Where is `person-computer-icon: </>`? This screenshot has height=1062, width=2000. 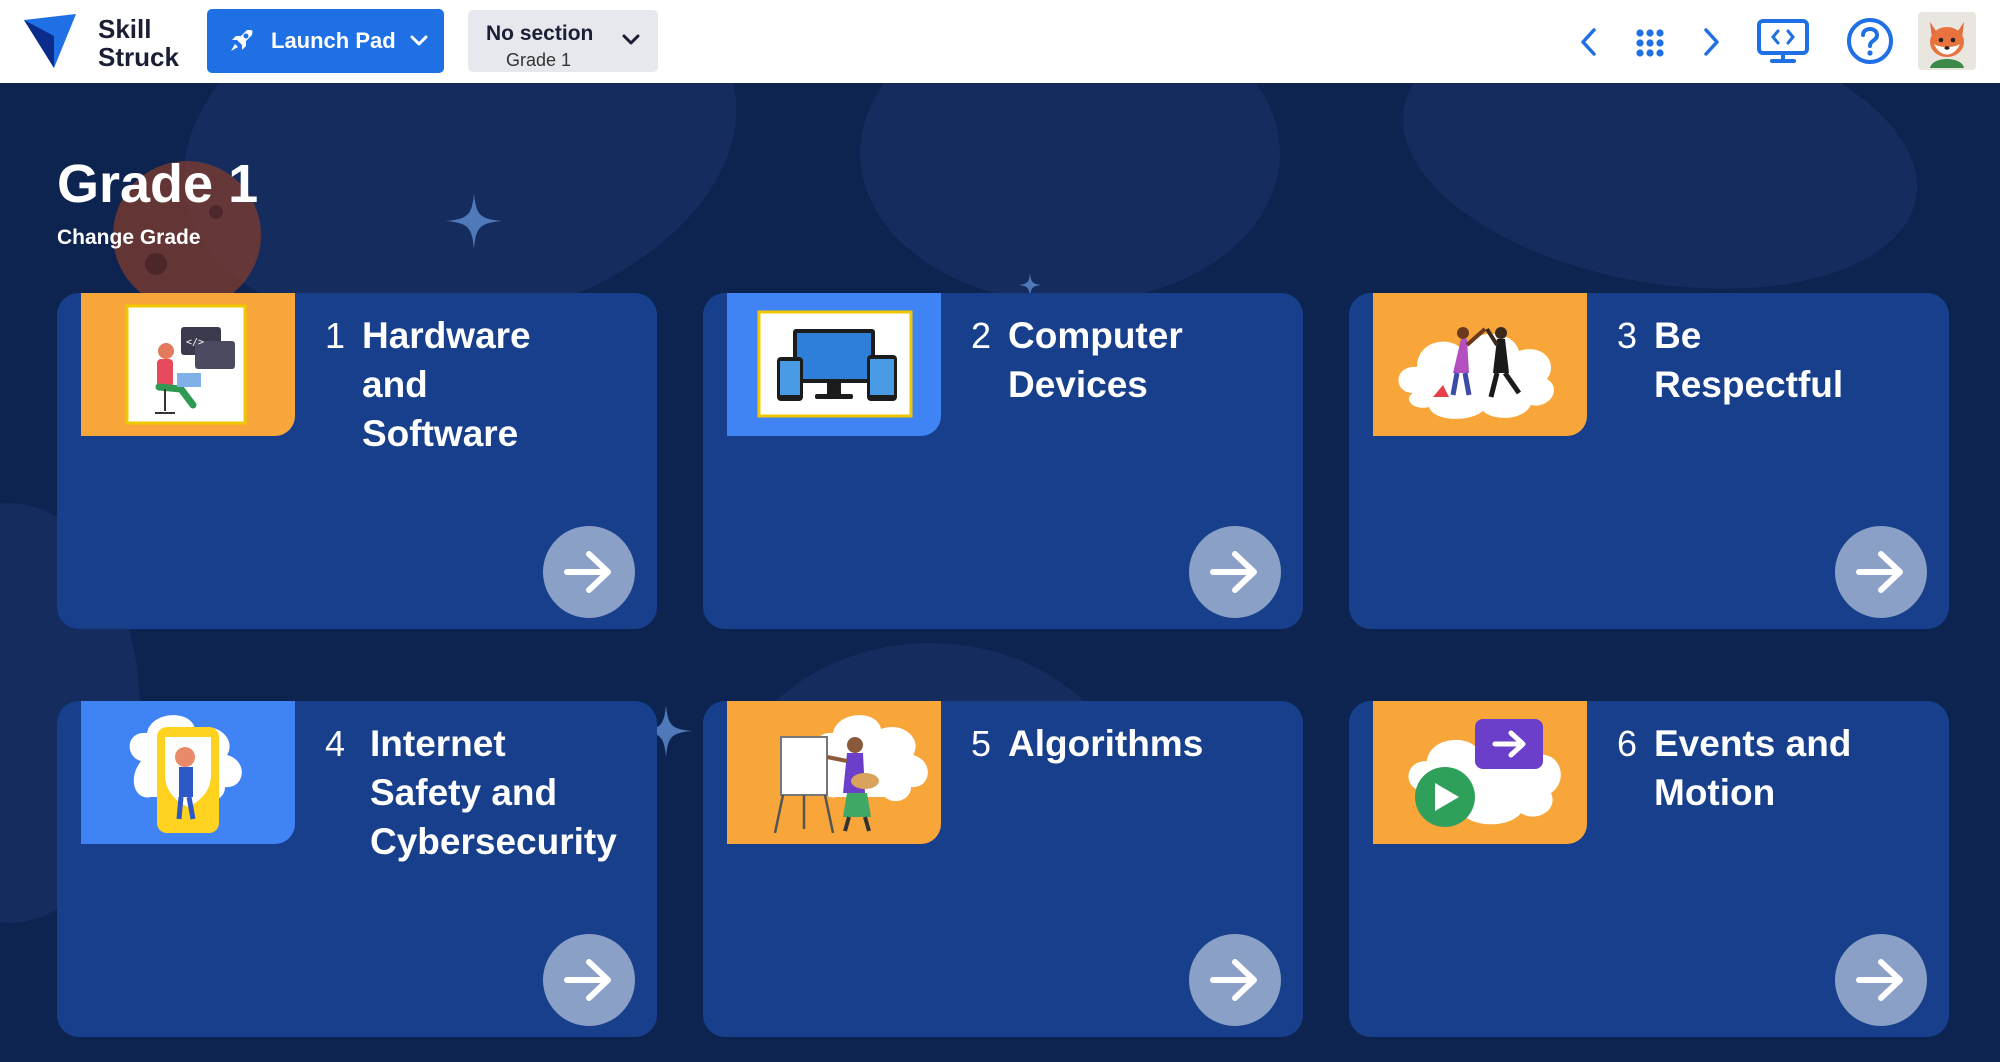
person-computer-icon: </> is located at coordinates (186, 364).